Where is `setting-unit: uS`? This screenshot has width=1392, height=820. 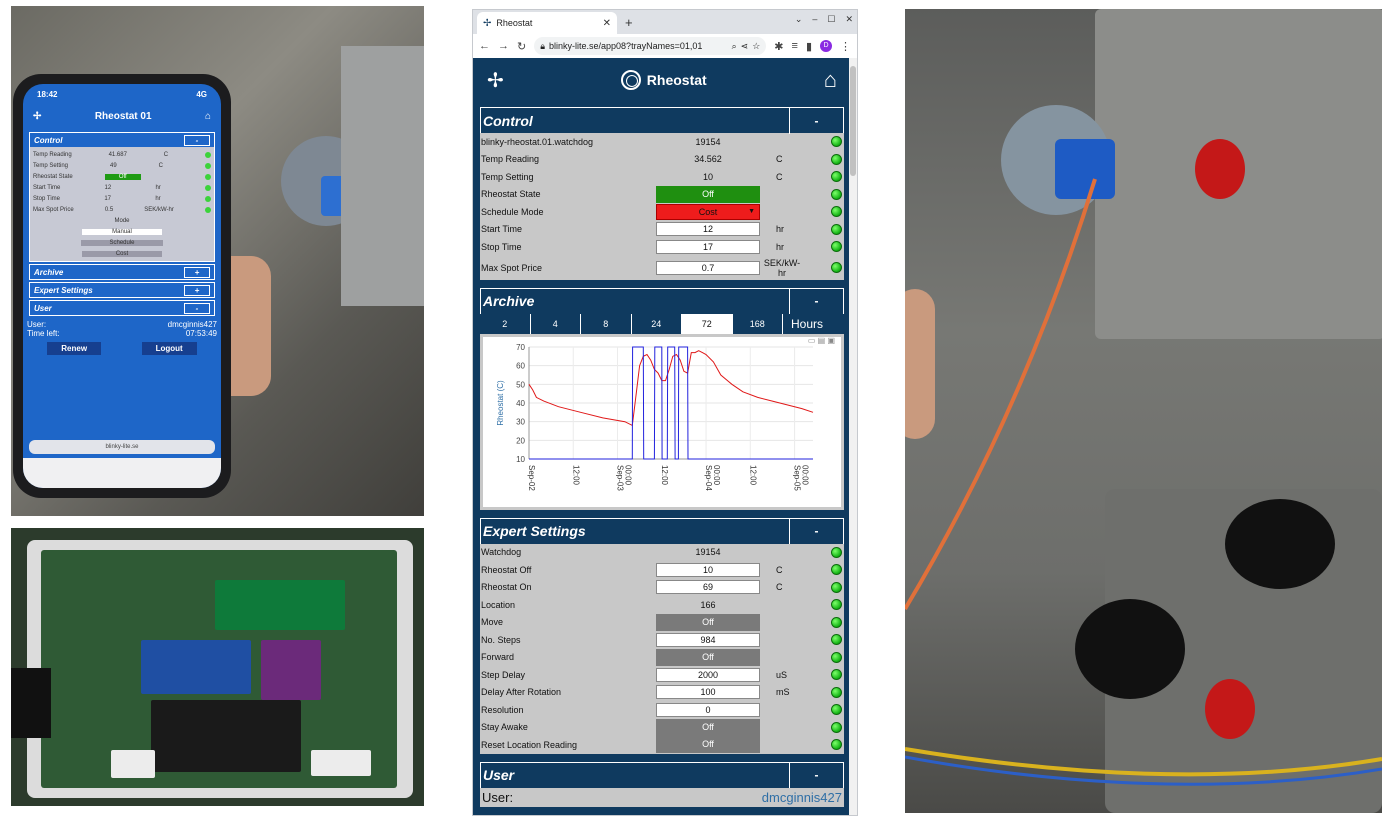
setting-unit: uS is located at coordinates (782, 674).